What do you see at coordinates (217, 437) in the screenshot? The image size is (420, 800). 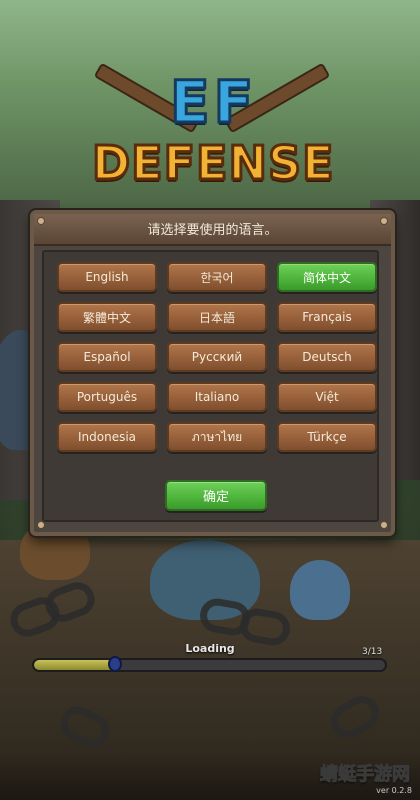 I see `language-button: ภาษาไทย` at bounding box center [217, 437].